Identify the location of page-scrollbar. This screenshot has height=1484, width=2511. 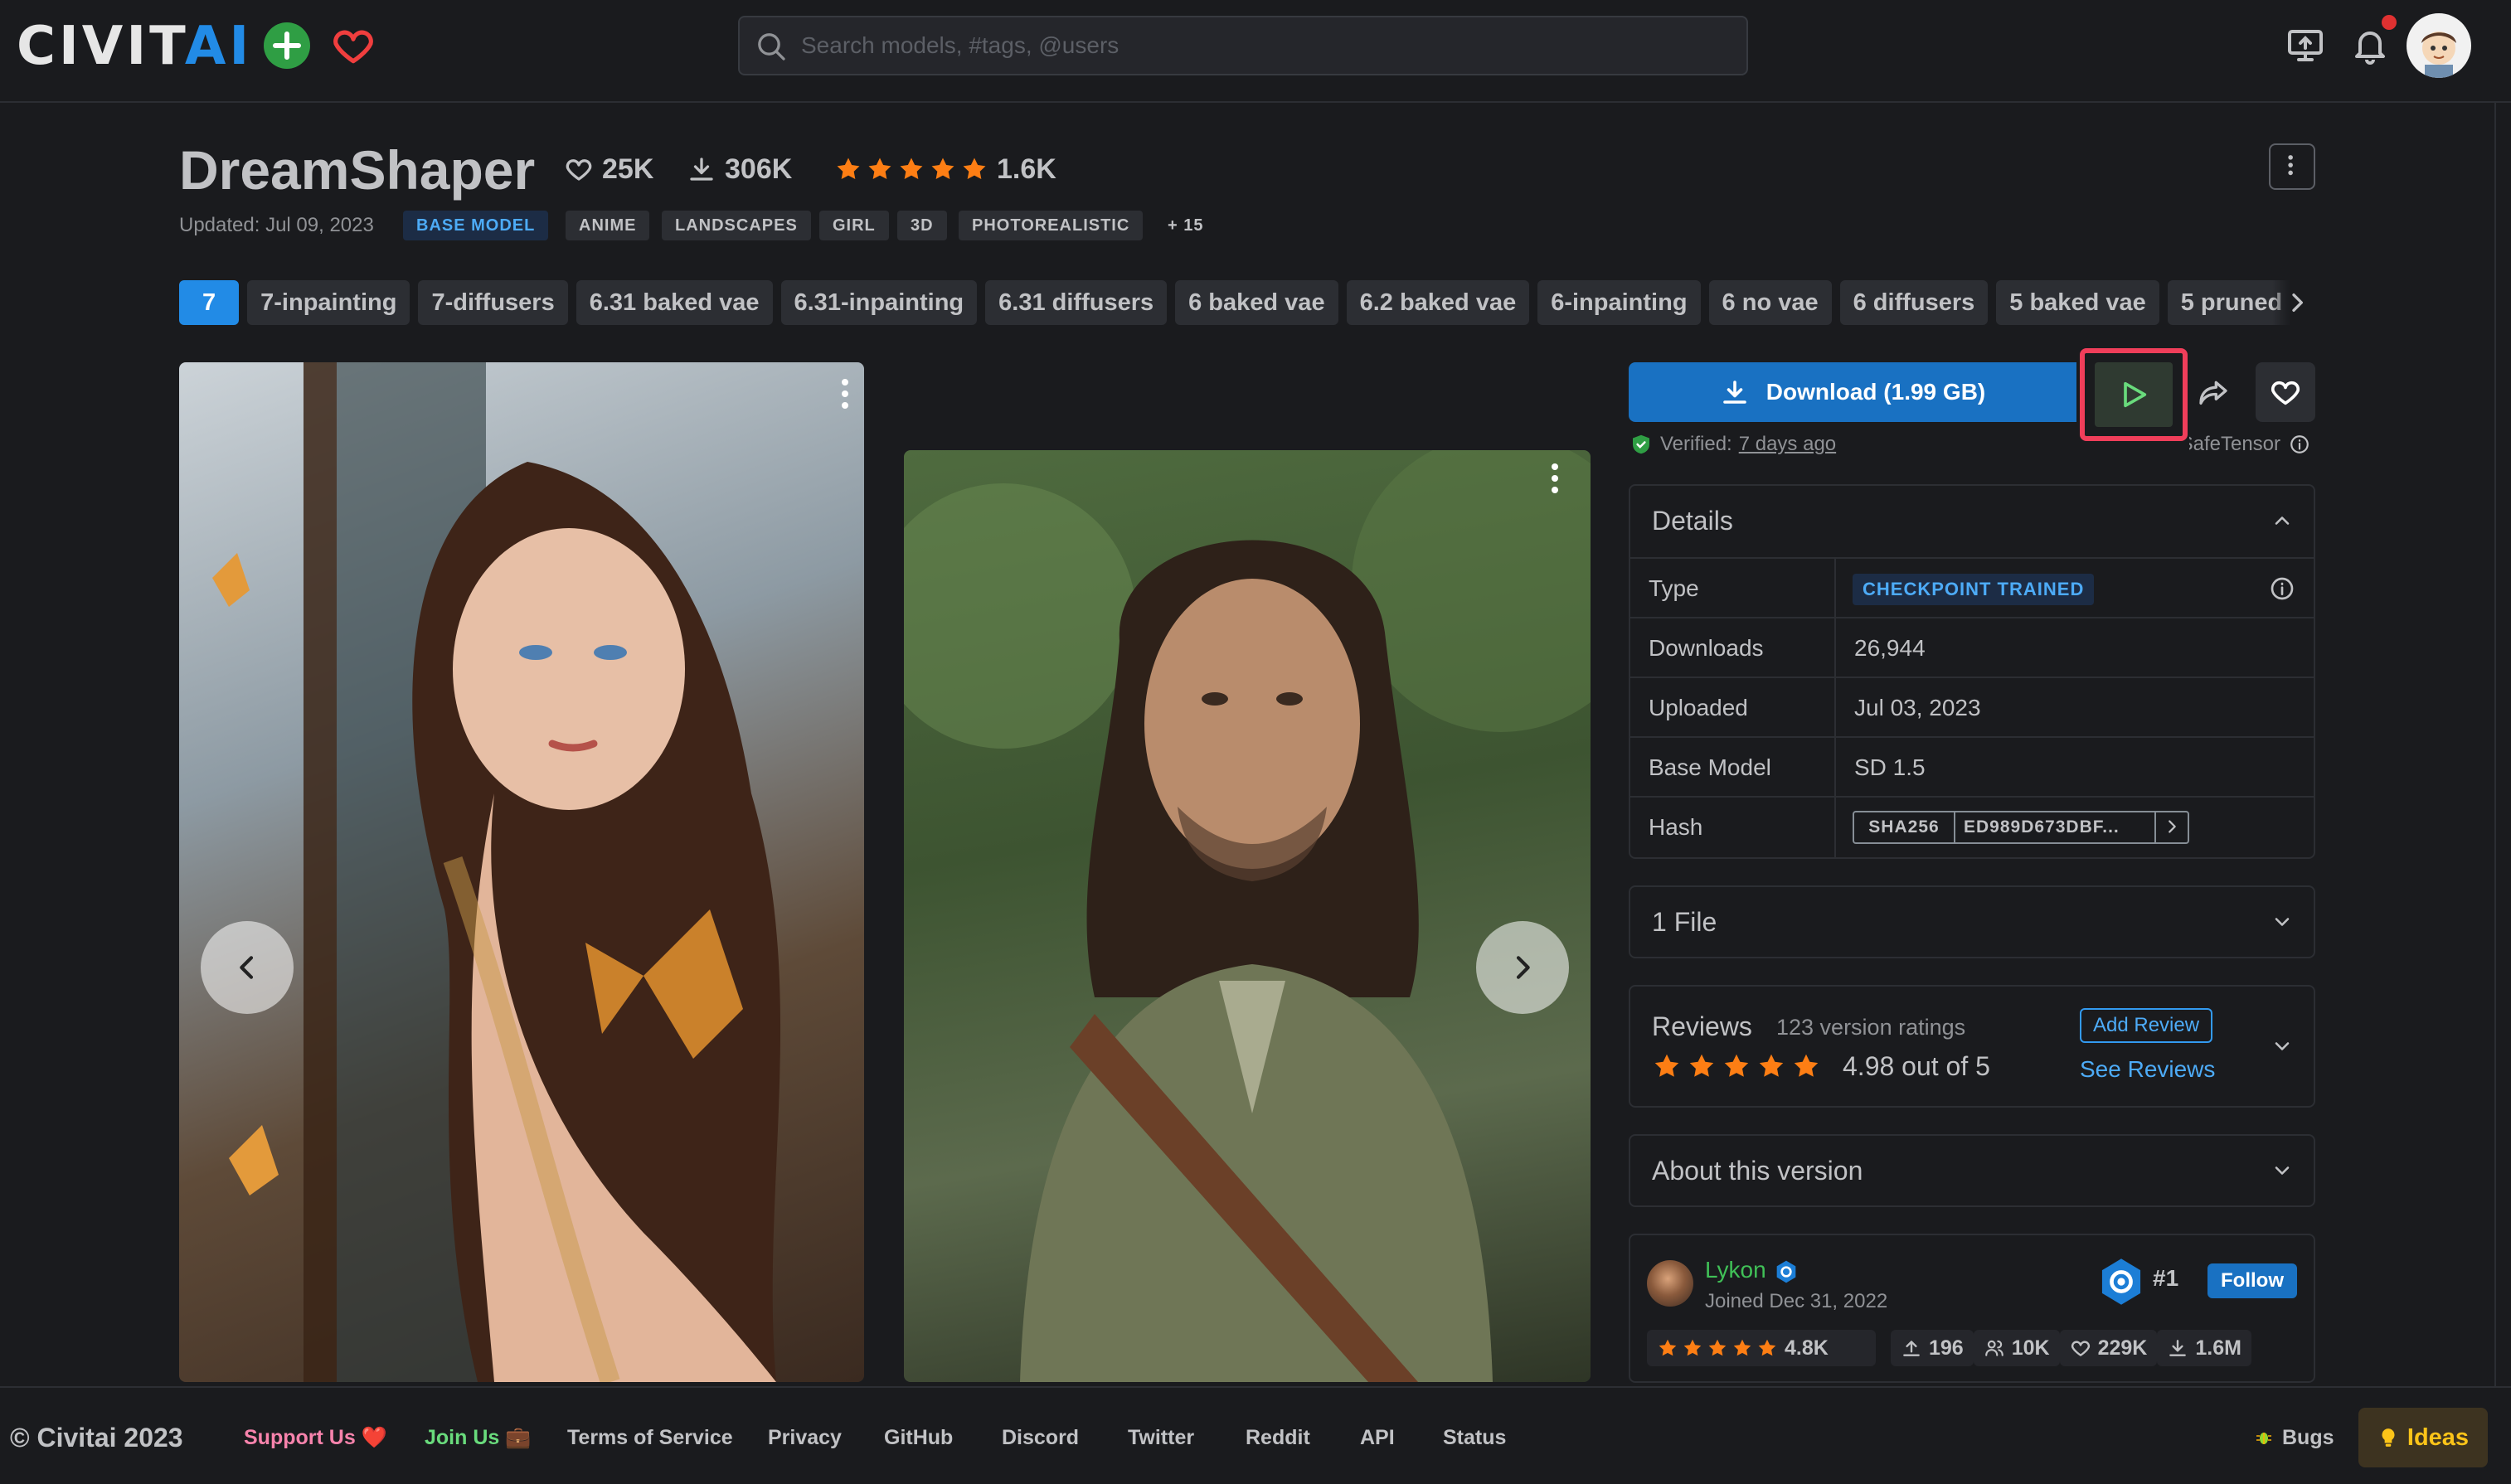
(2503, 745).